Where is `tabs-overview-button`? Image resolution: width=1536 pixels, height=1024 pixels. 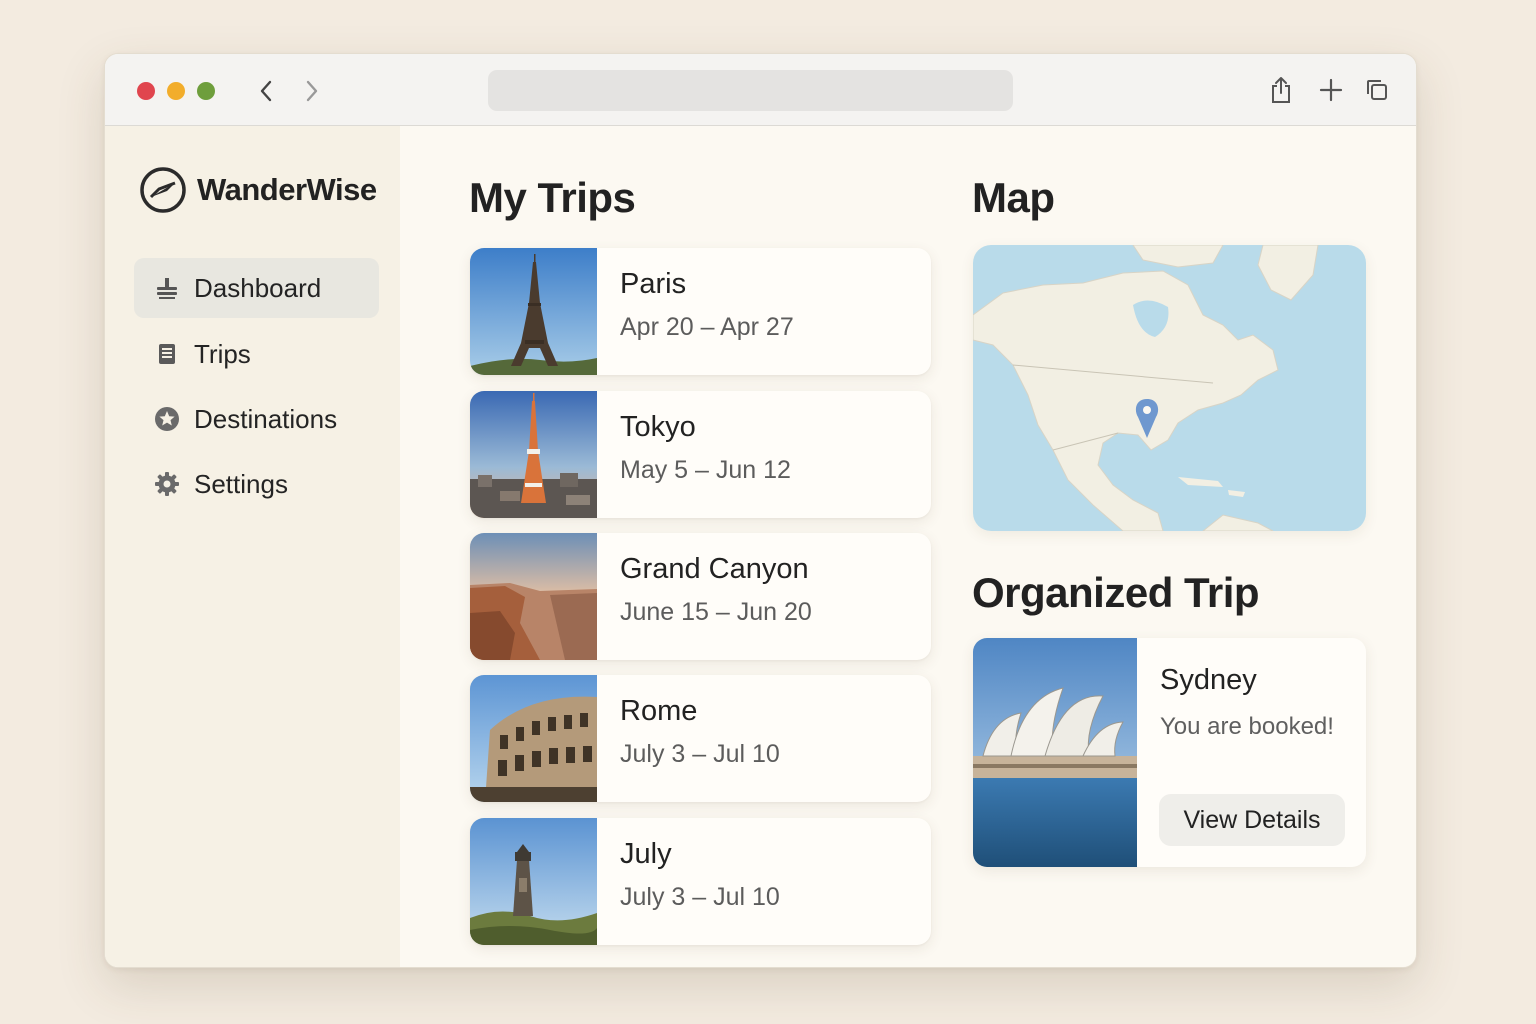 tabs-overview-button is located at coordinates (1377, 90).